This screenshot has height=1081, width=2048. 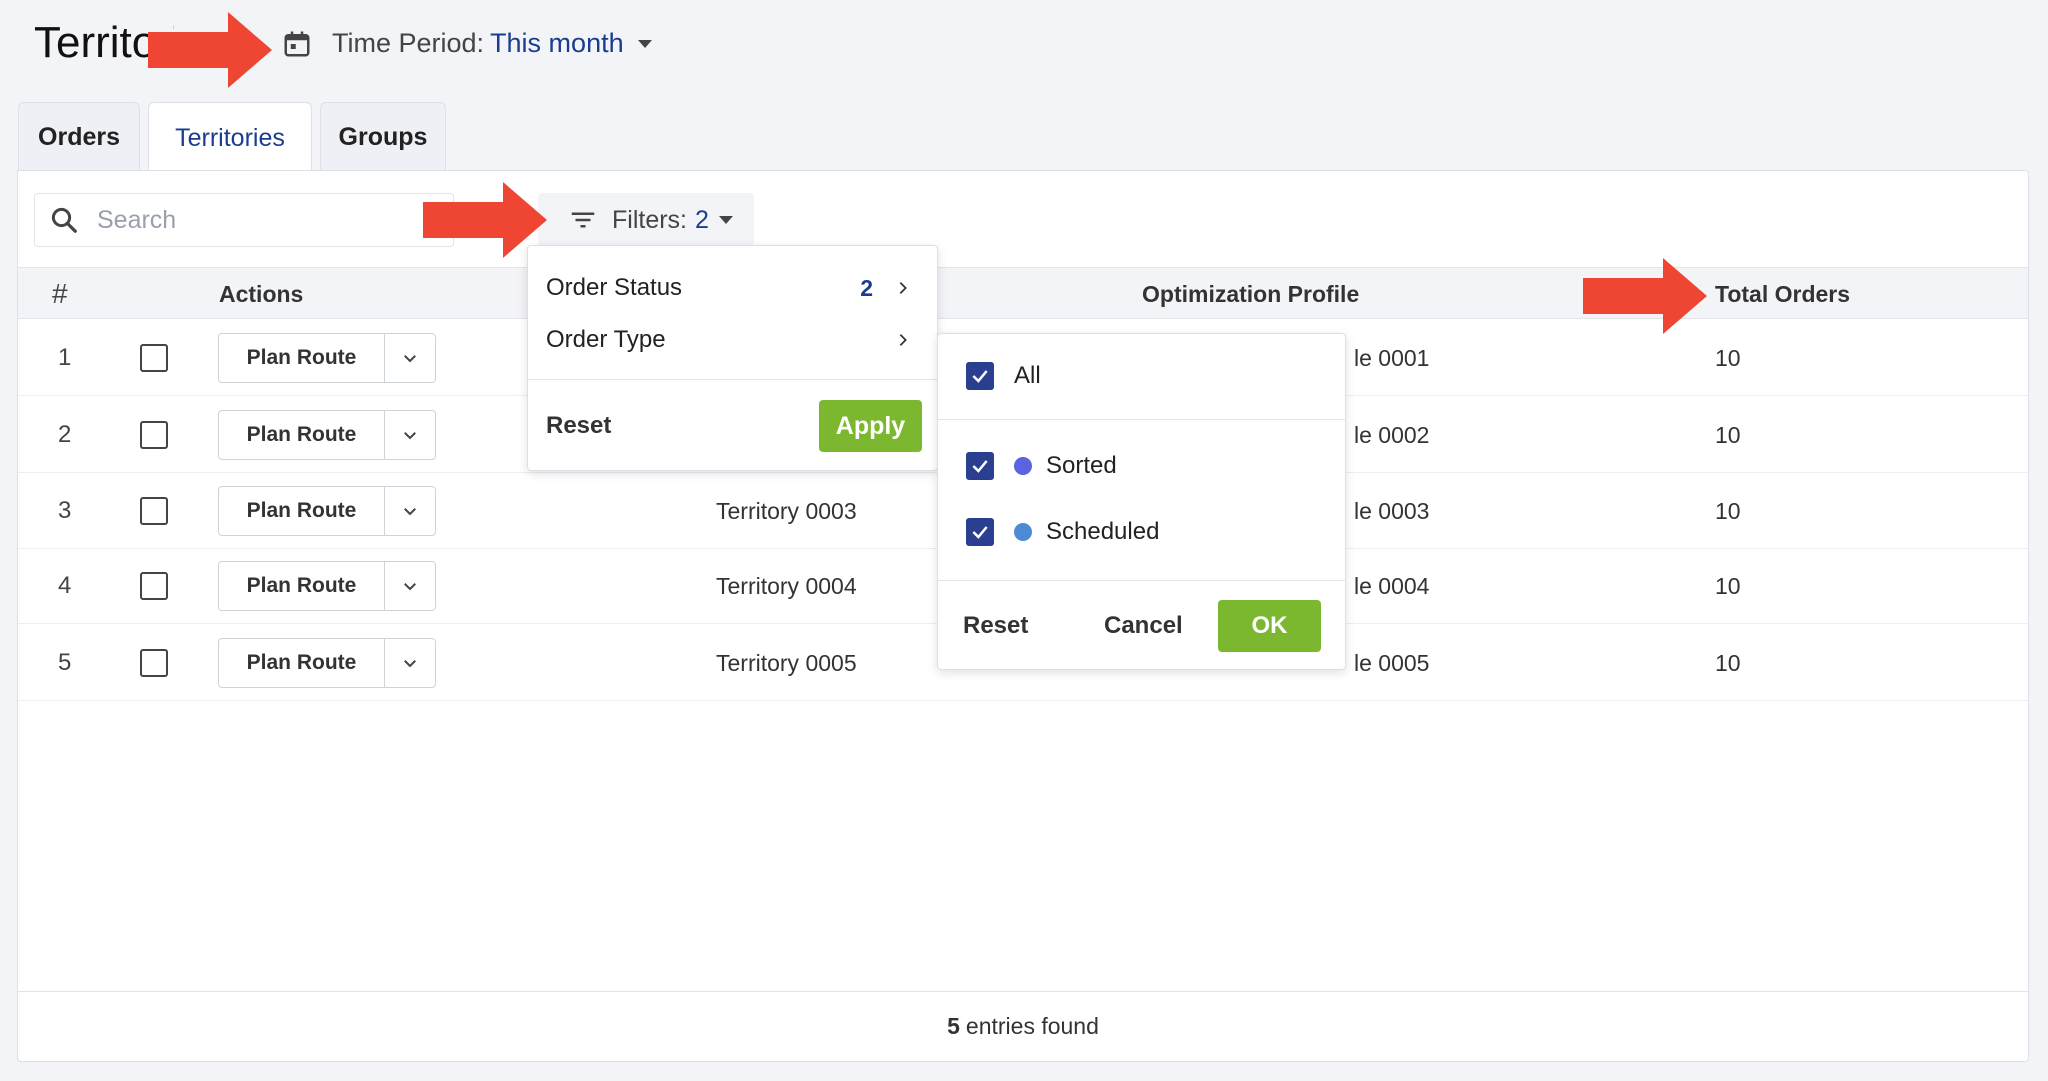 I want to click on row-number: 4, so click(x=65, y=585).